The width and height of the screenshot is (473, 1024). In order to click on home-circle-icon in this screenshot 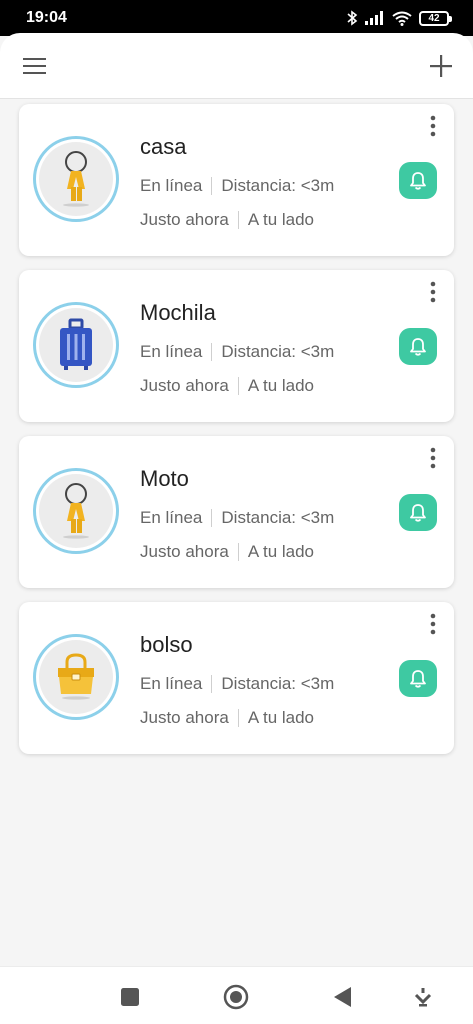, I will do `click(236, 997)`.